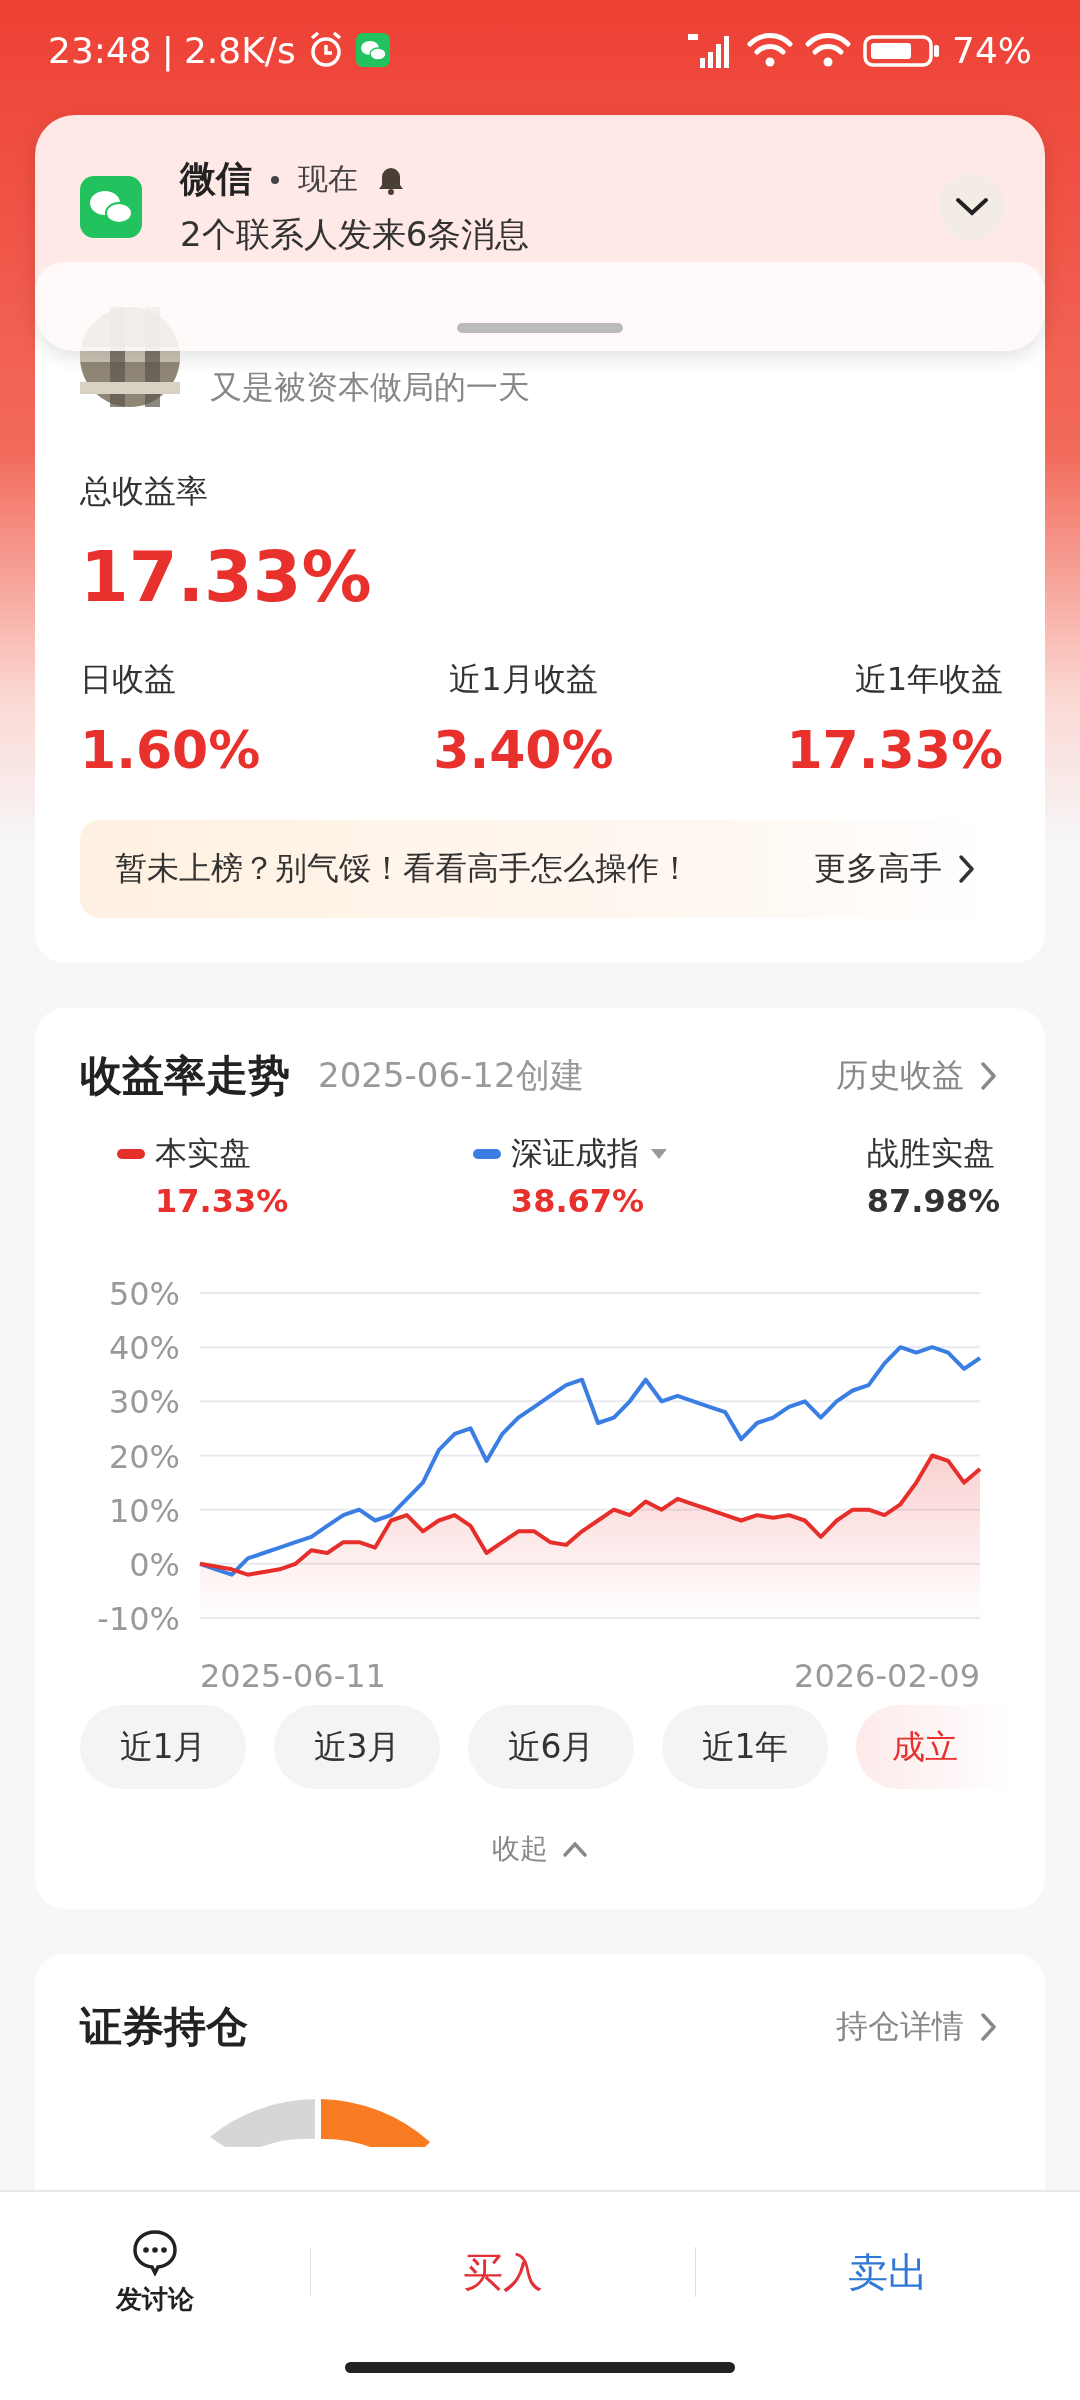 The height and width of the screenshot is (2400, 1080). What do you see at coordinates (578, 1201) in the screenshot?
I see `legend-value: 38.67%` at bounding box center [578, 1201].